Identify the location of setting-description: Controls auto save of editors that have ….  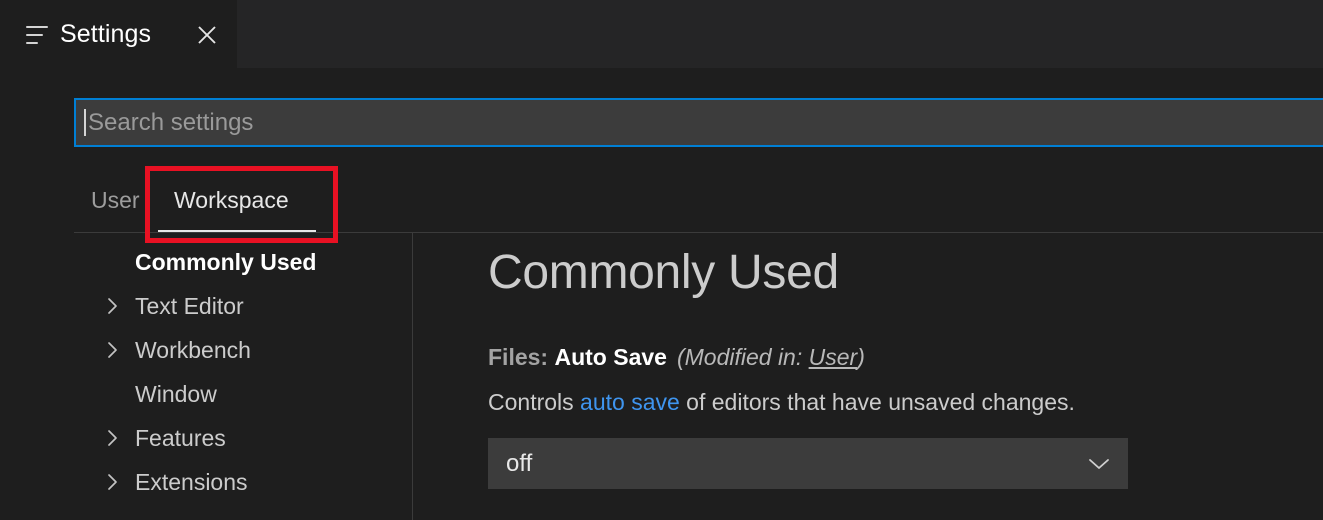
(781, 402).